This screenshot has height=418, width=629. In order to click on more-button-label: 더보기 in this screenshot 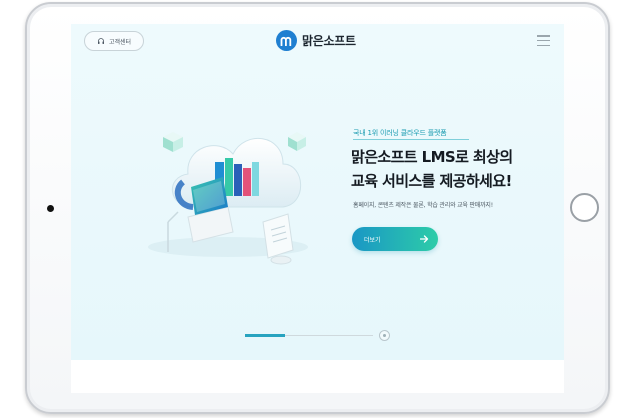, I will do `click(372, 240)`.